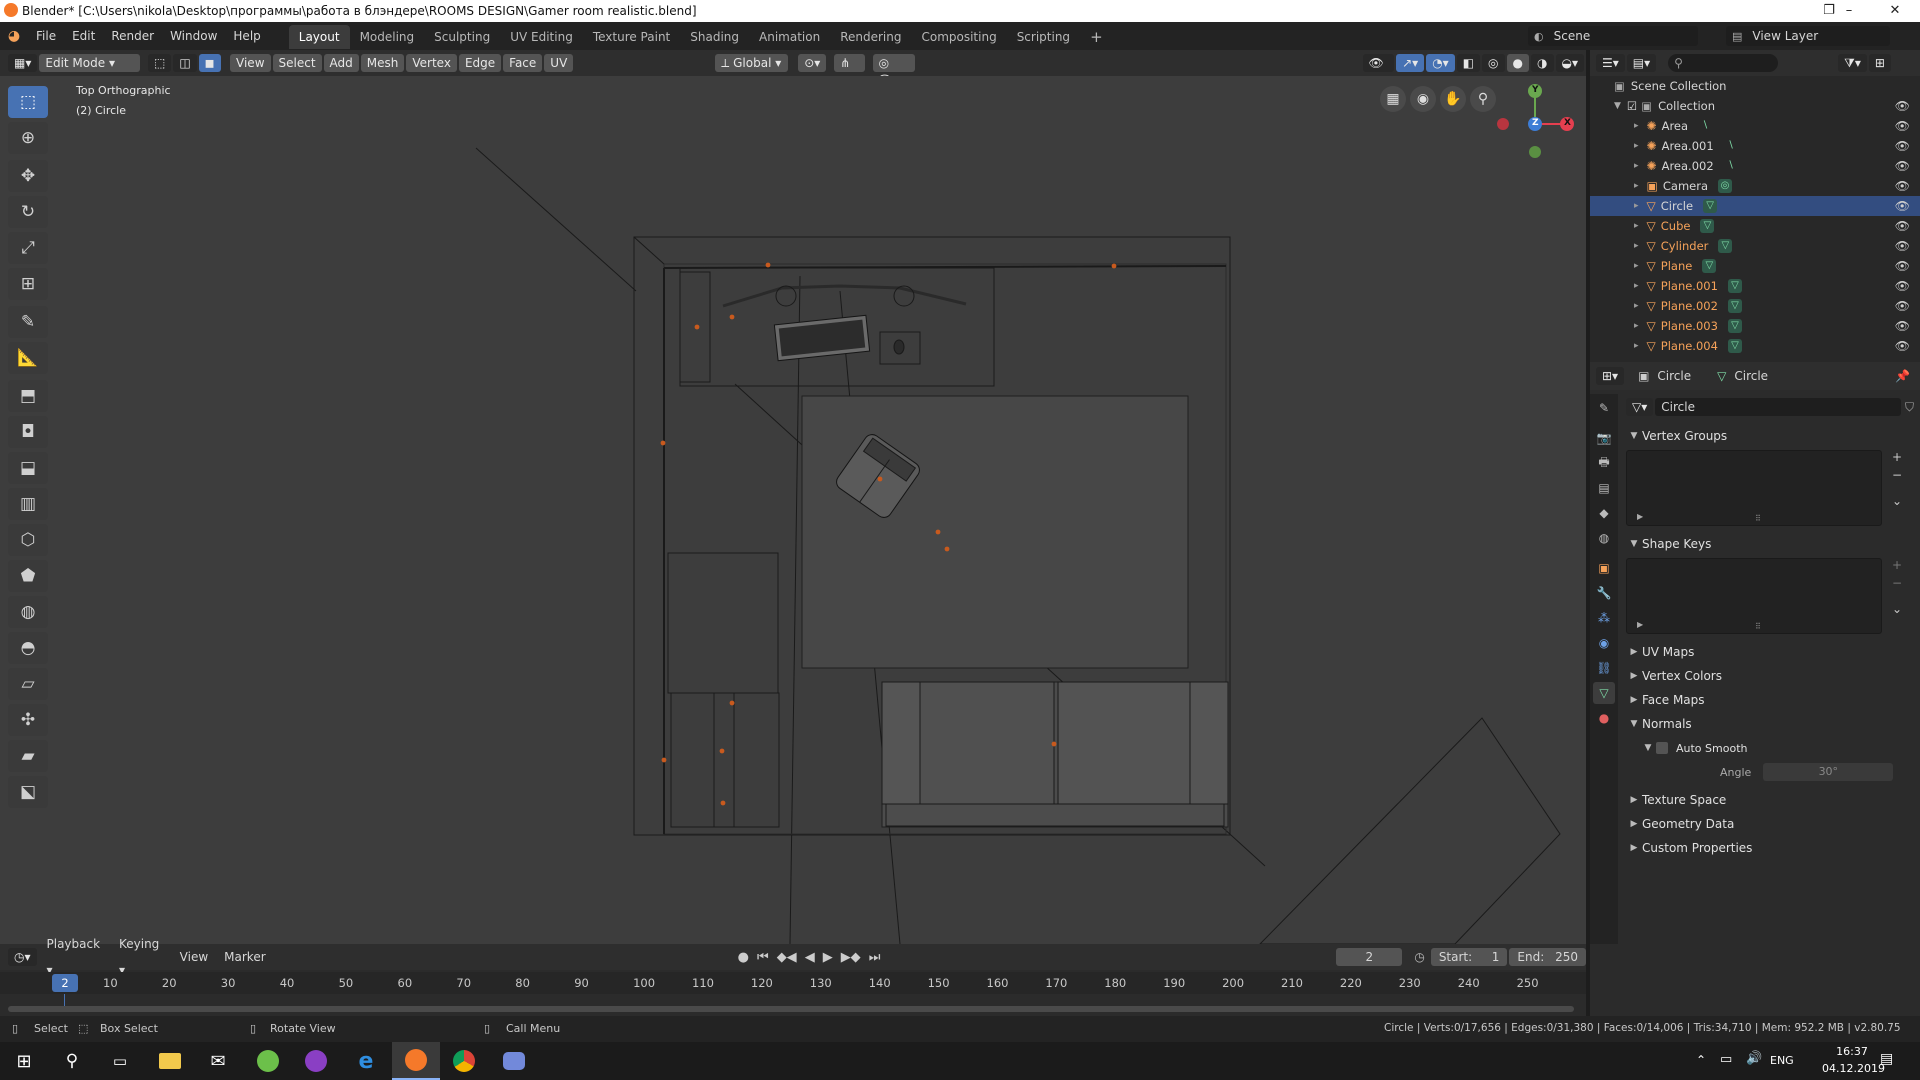 Image resolution: width=1920 pixels, height=1080 pixels. I want to click on podcast-app-icon, so click(316, 1061).